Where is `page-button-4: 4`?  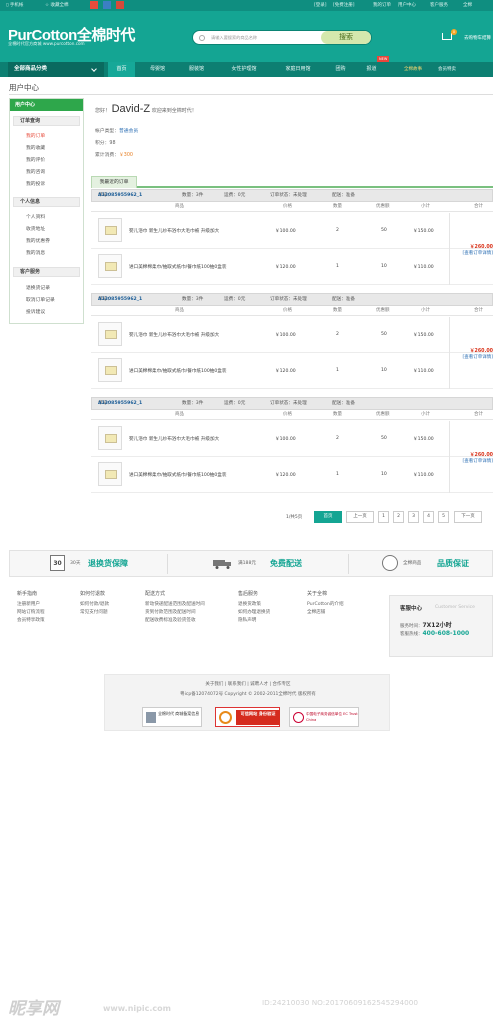
page-button-4: 4 is located at coordinates (428, 517).